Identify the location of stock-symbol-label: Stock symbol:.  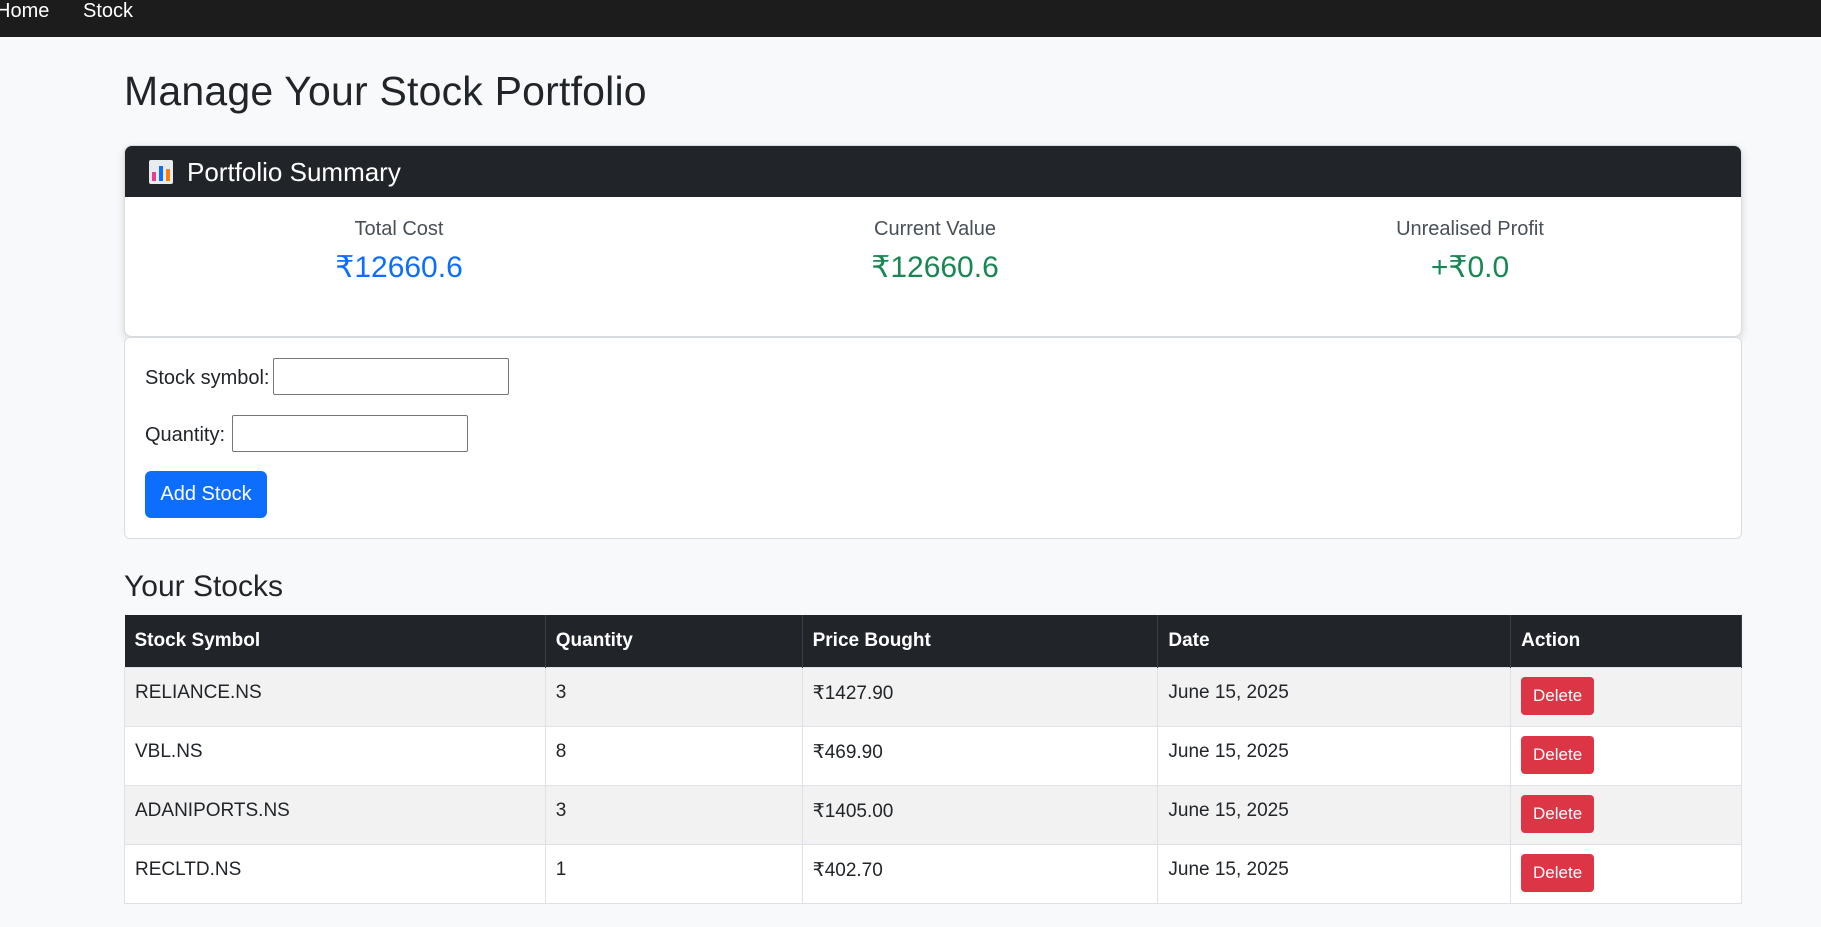
(207, 378).